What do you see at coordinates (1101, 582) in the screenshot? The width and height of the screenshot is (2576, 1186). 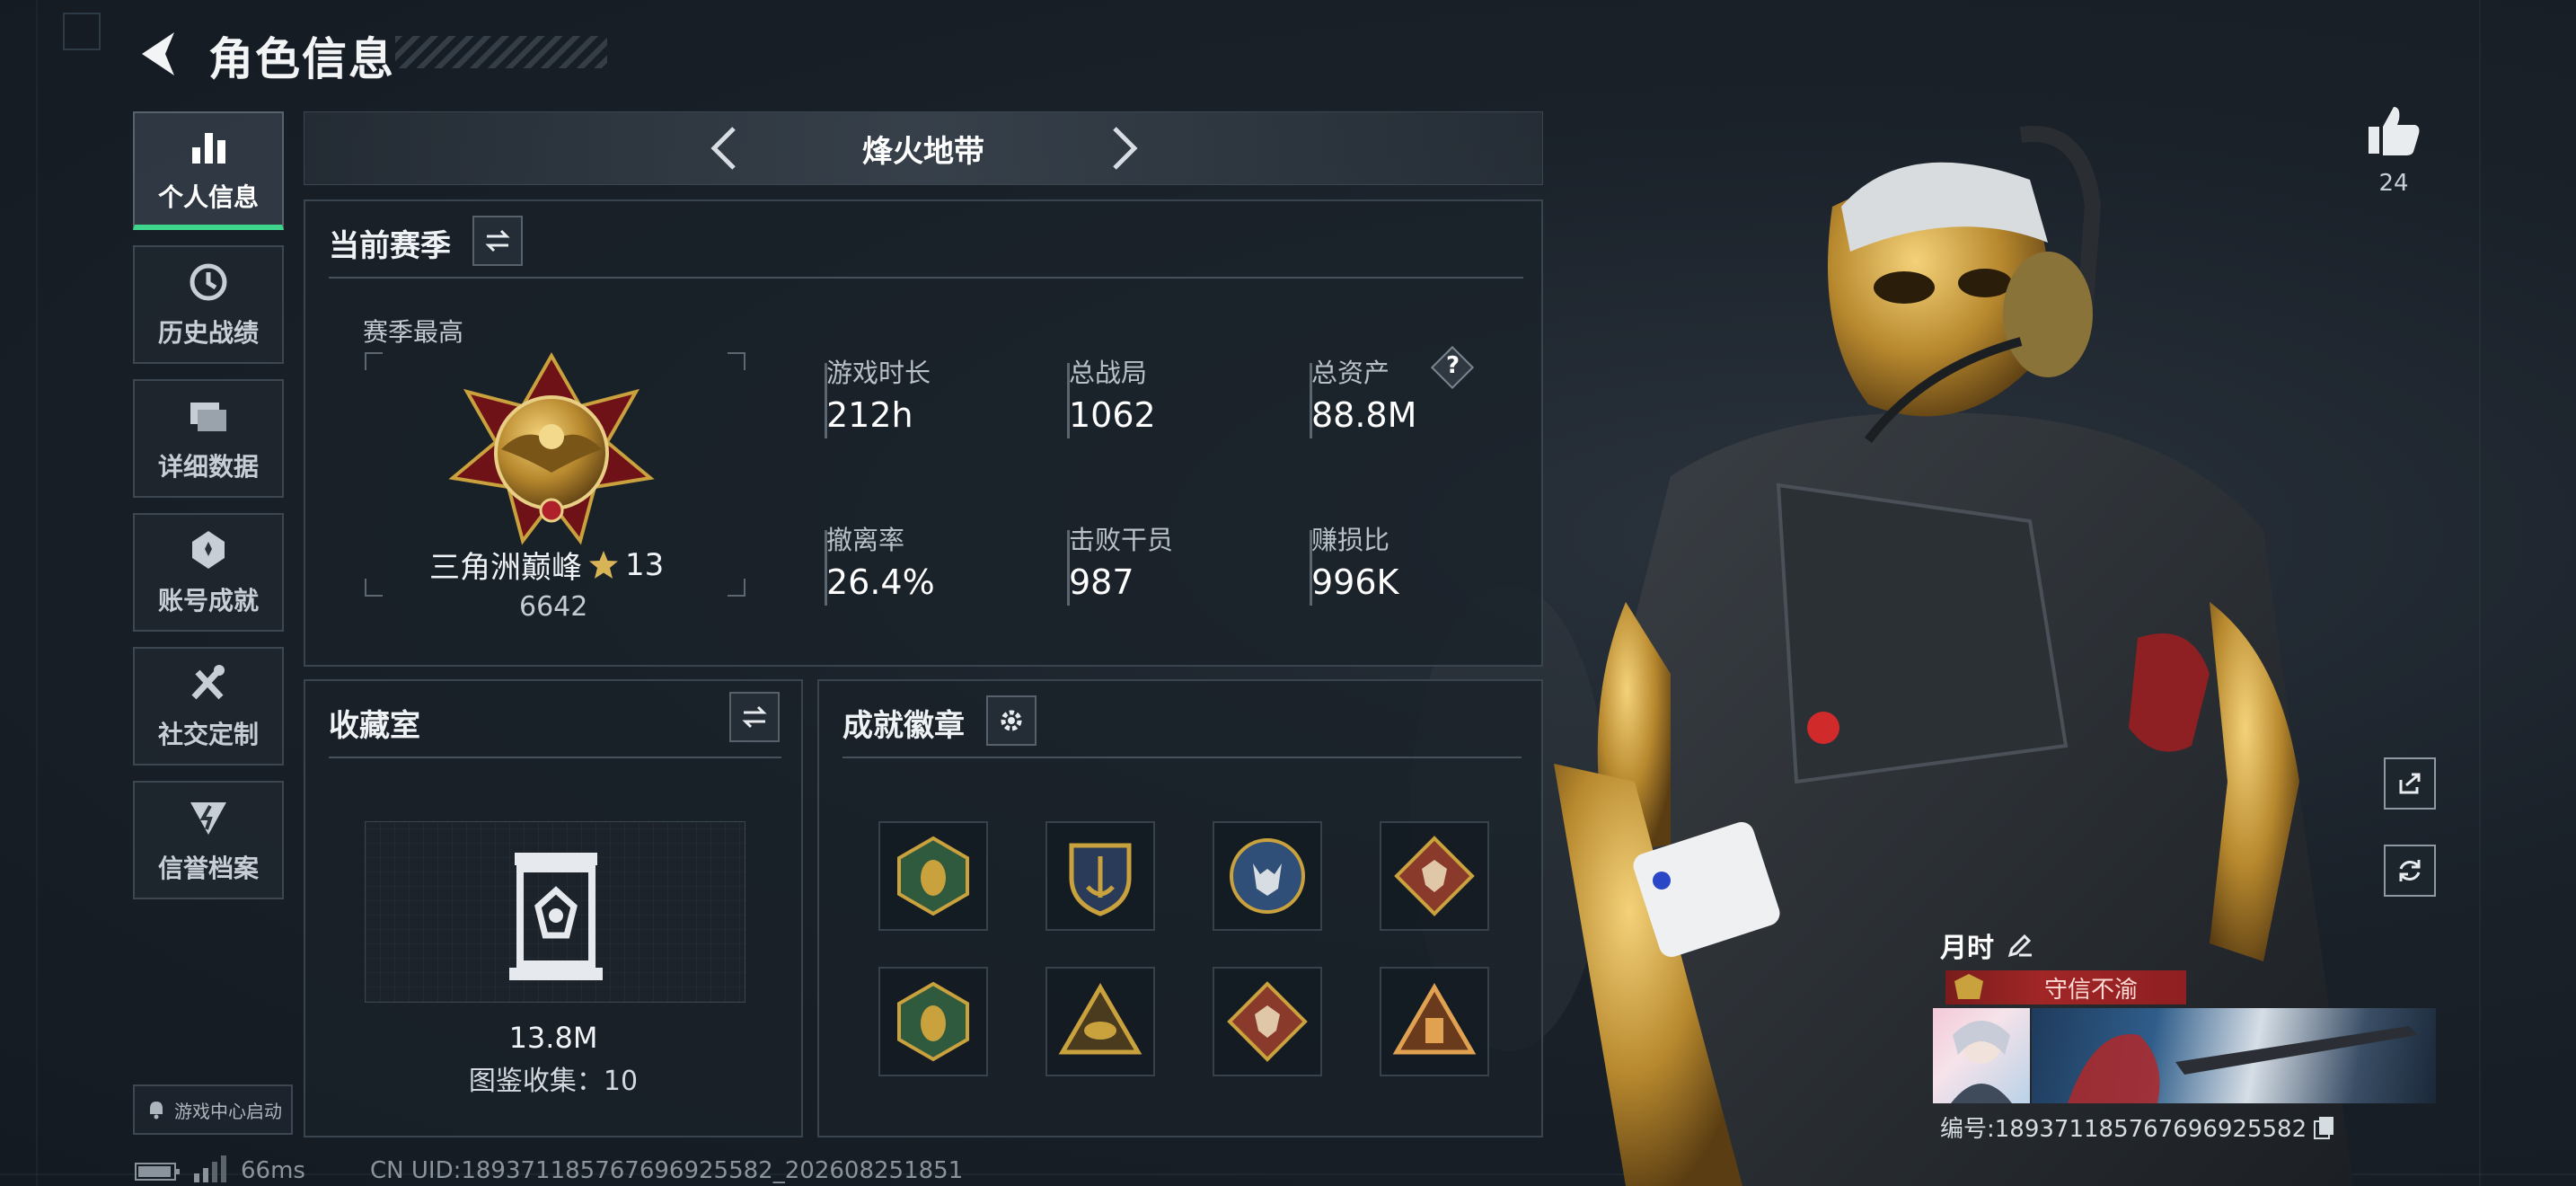 I see `stat-value: 987` at bounding box center [1101, 582].